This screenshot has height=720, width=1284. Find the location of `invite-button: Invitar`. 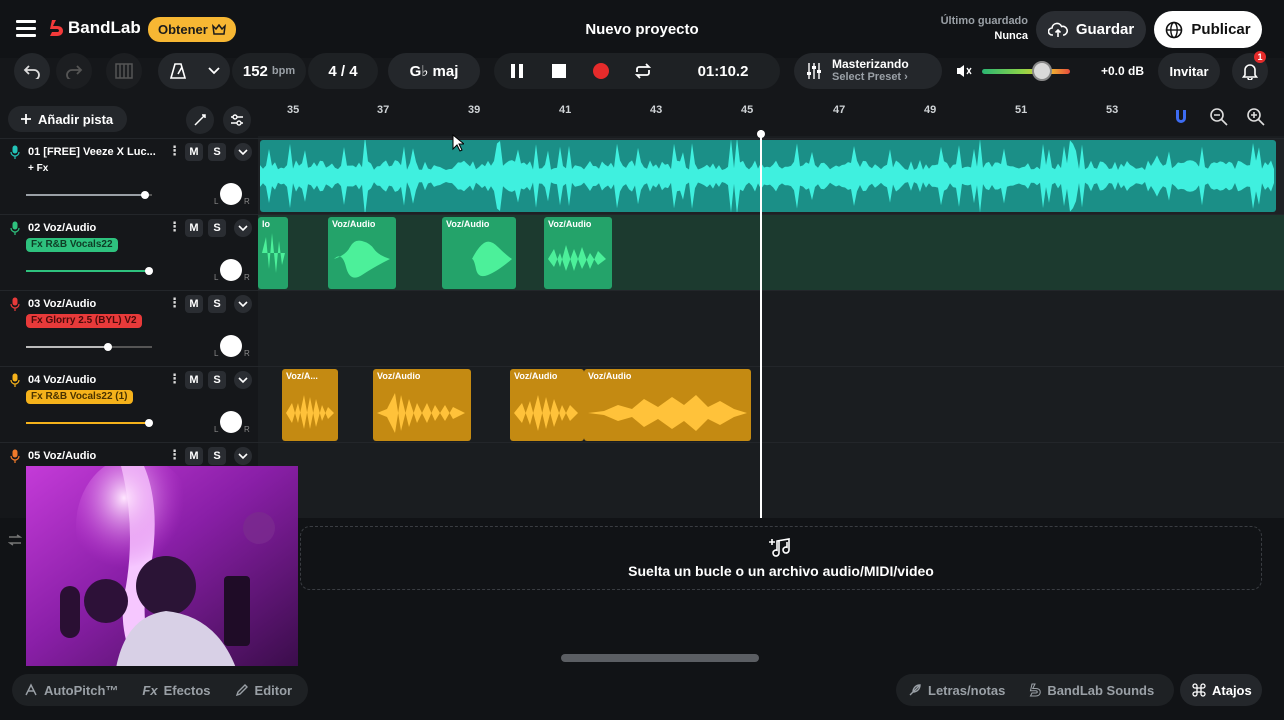

invite-button: Invitar is located at coordinates (1189, 71).